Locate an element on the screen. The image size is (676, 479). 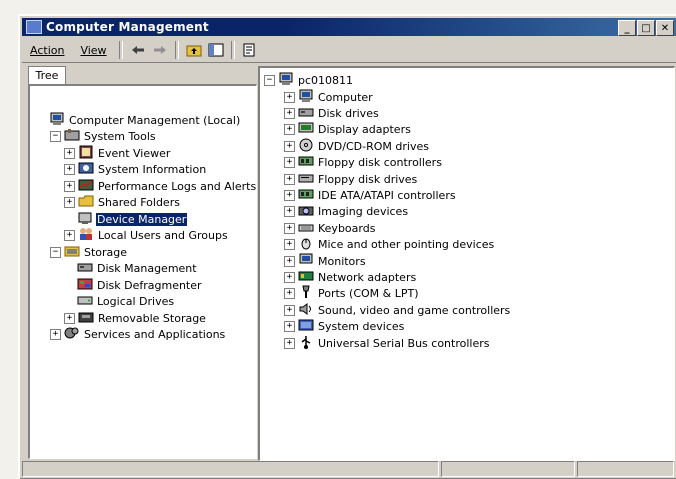
device-category: + IDE ATA/ATAPI controllers is located at coordinates (370, 195).